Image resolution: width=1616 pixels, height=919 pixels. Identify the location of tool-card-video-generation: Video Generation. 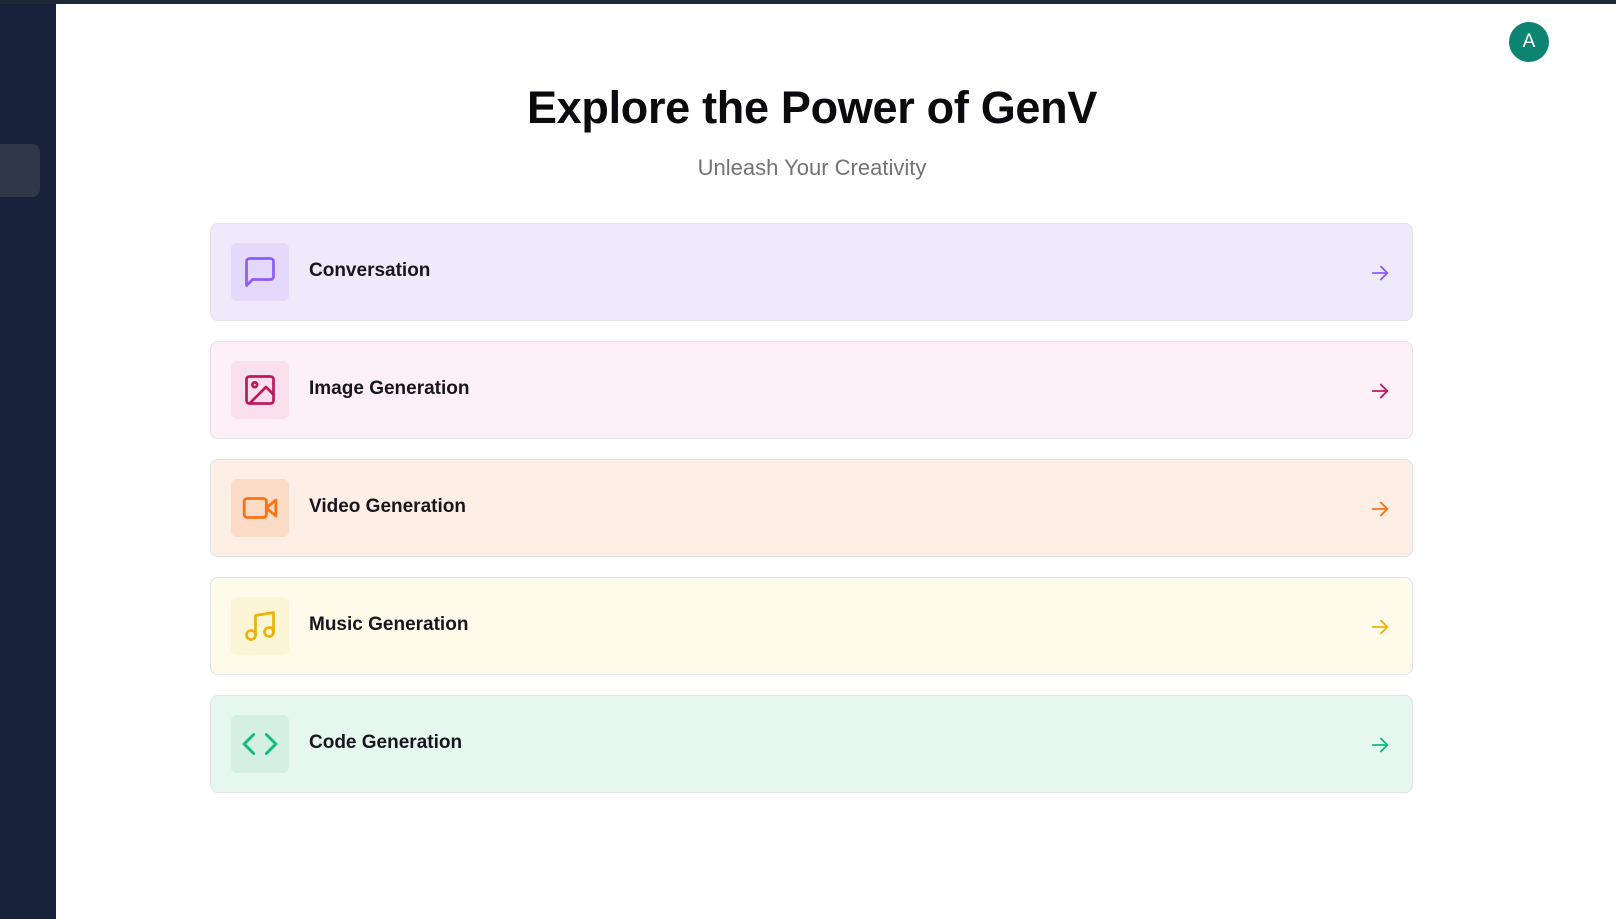
(811, 508).